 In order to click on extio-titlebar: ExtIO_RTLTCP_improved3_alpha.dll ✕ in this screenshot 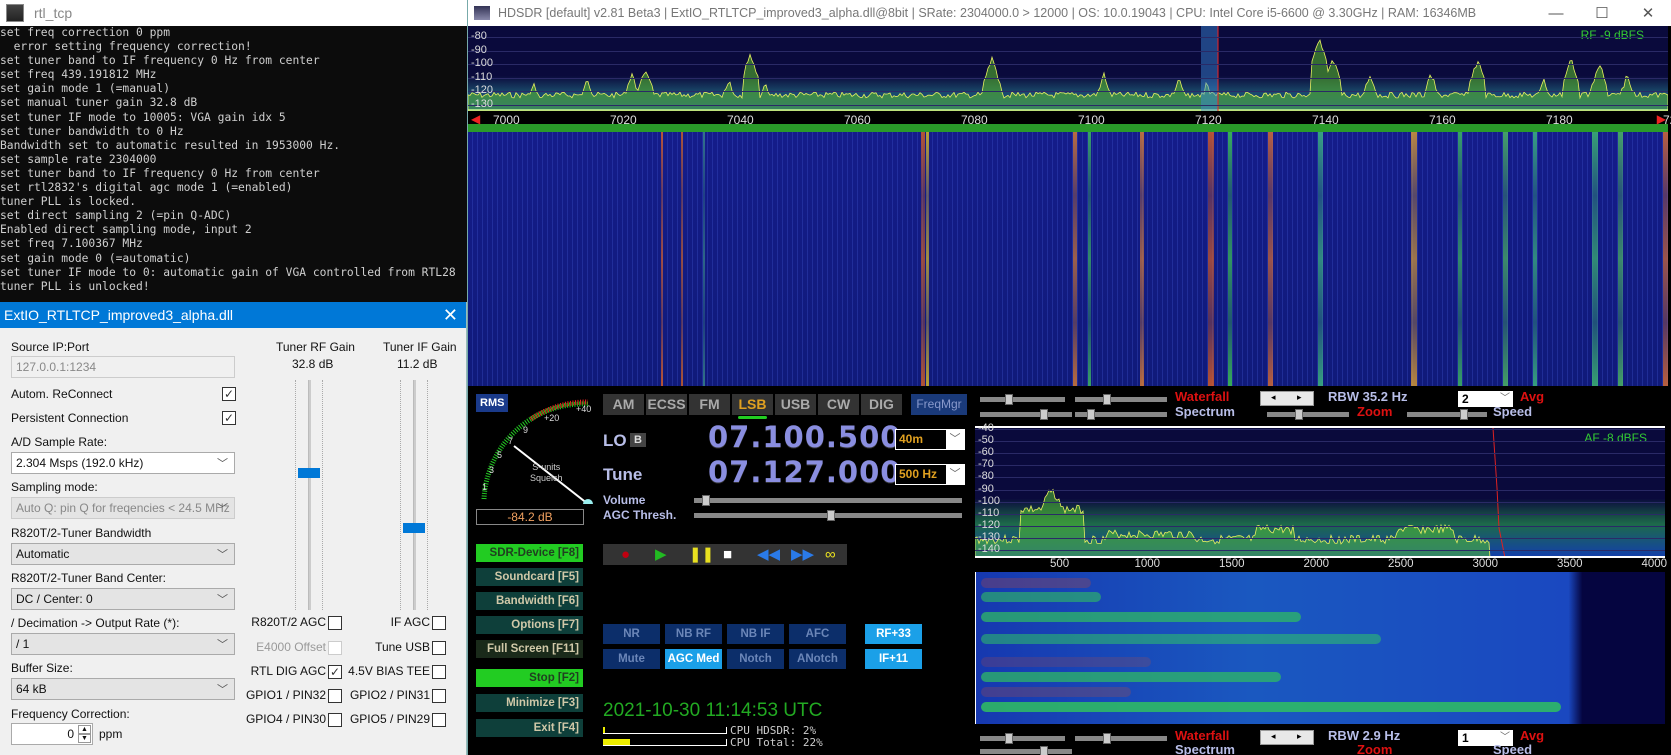, I will do `click(233, 315)`.